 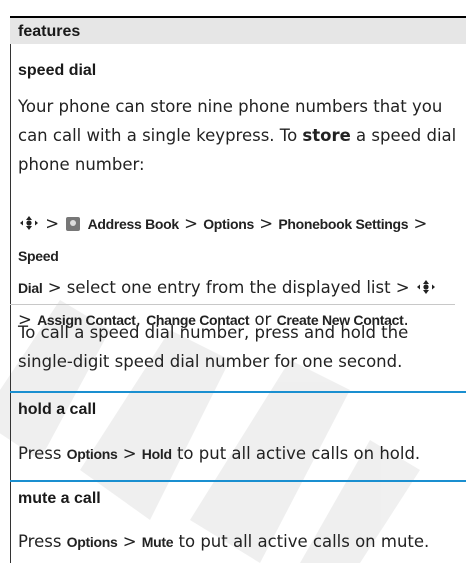 I want to click on section-header: features, so click(x=238, y=30).